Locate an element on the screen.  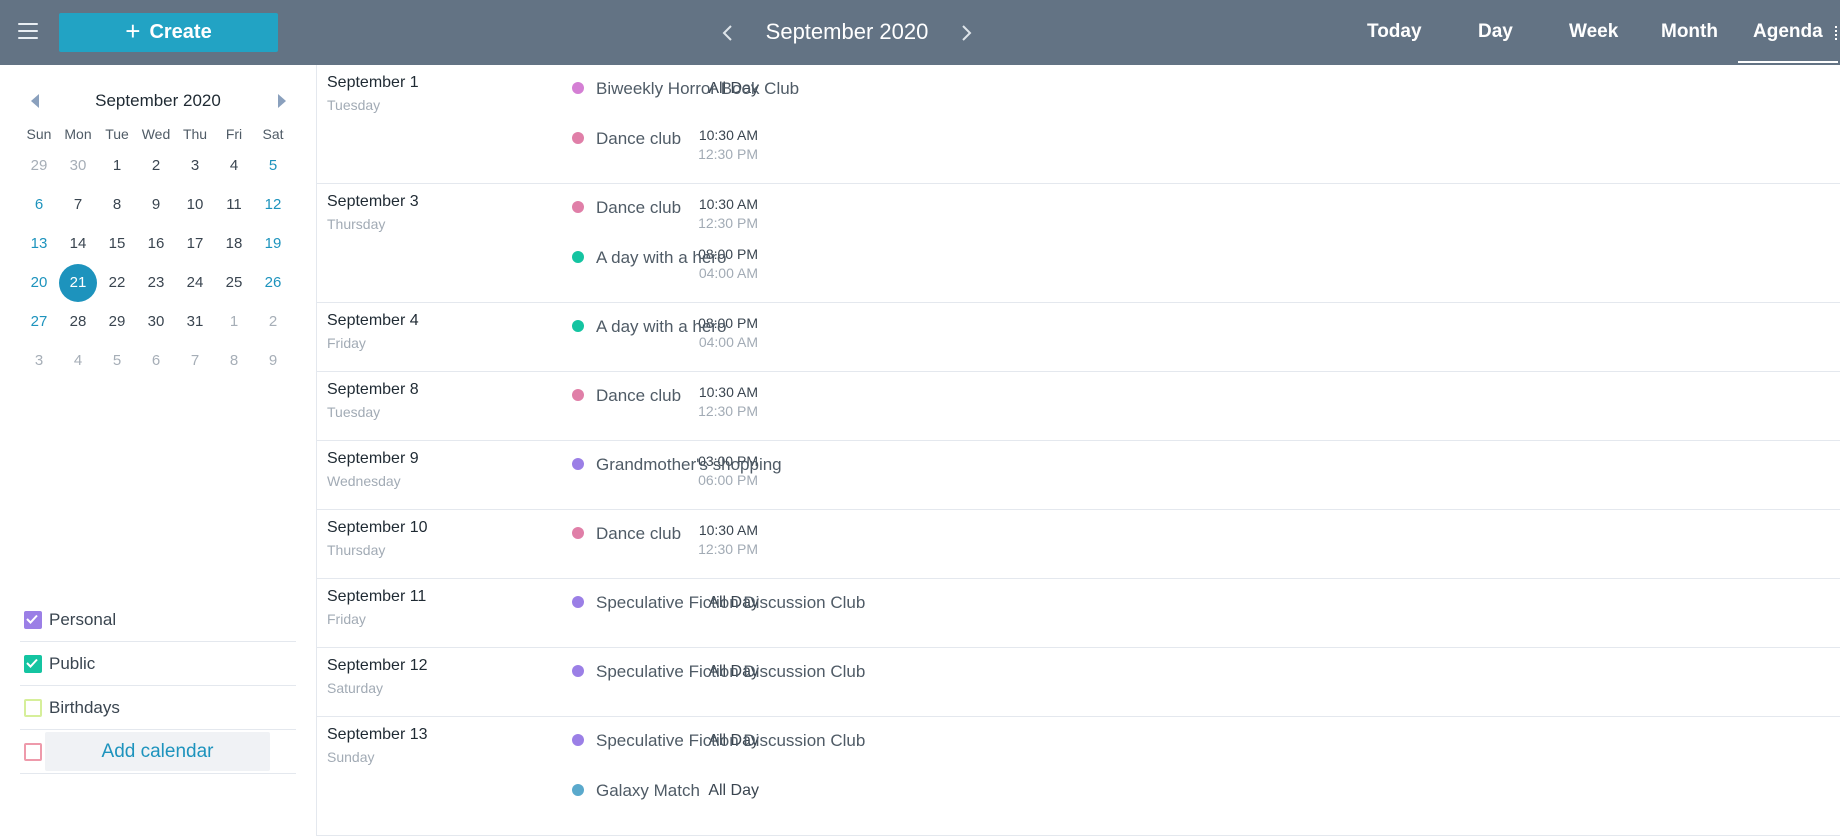
mini-day: 16 is located at coordinates (156, 244).